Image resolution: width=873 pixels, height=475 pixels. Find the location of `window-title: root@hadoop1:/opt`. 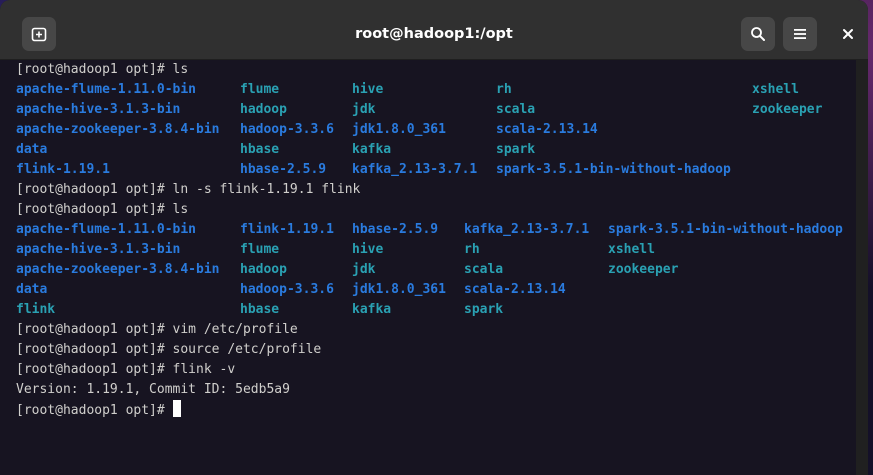

window-title: root@hadoop1:/opt is located at coordinates (434, 34).